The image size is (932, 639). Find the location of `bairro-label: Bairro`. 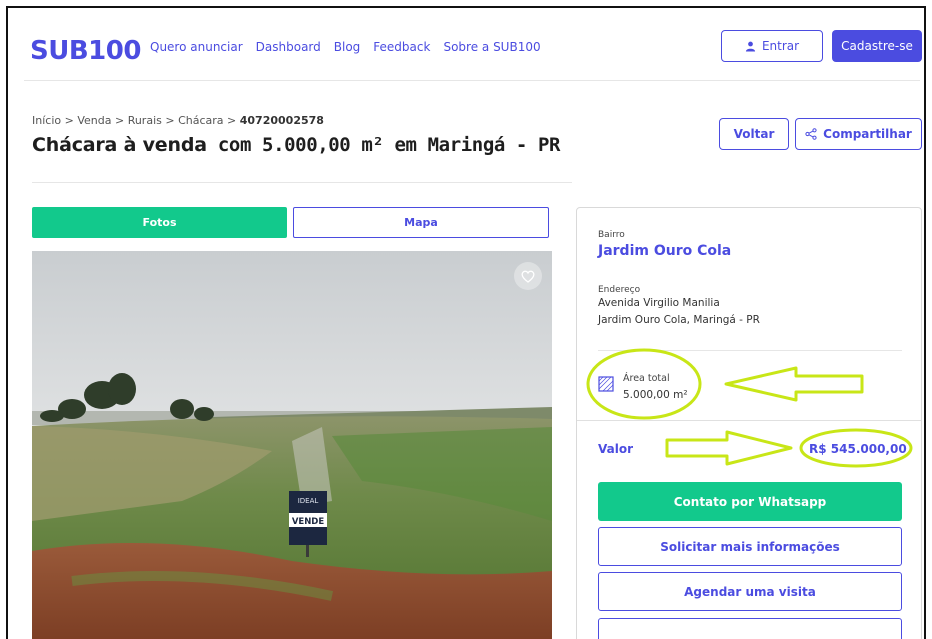

bairro-label: Bairro is located at coordinates (611, 235).